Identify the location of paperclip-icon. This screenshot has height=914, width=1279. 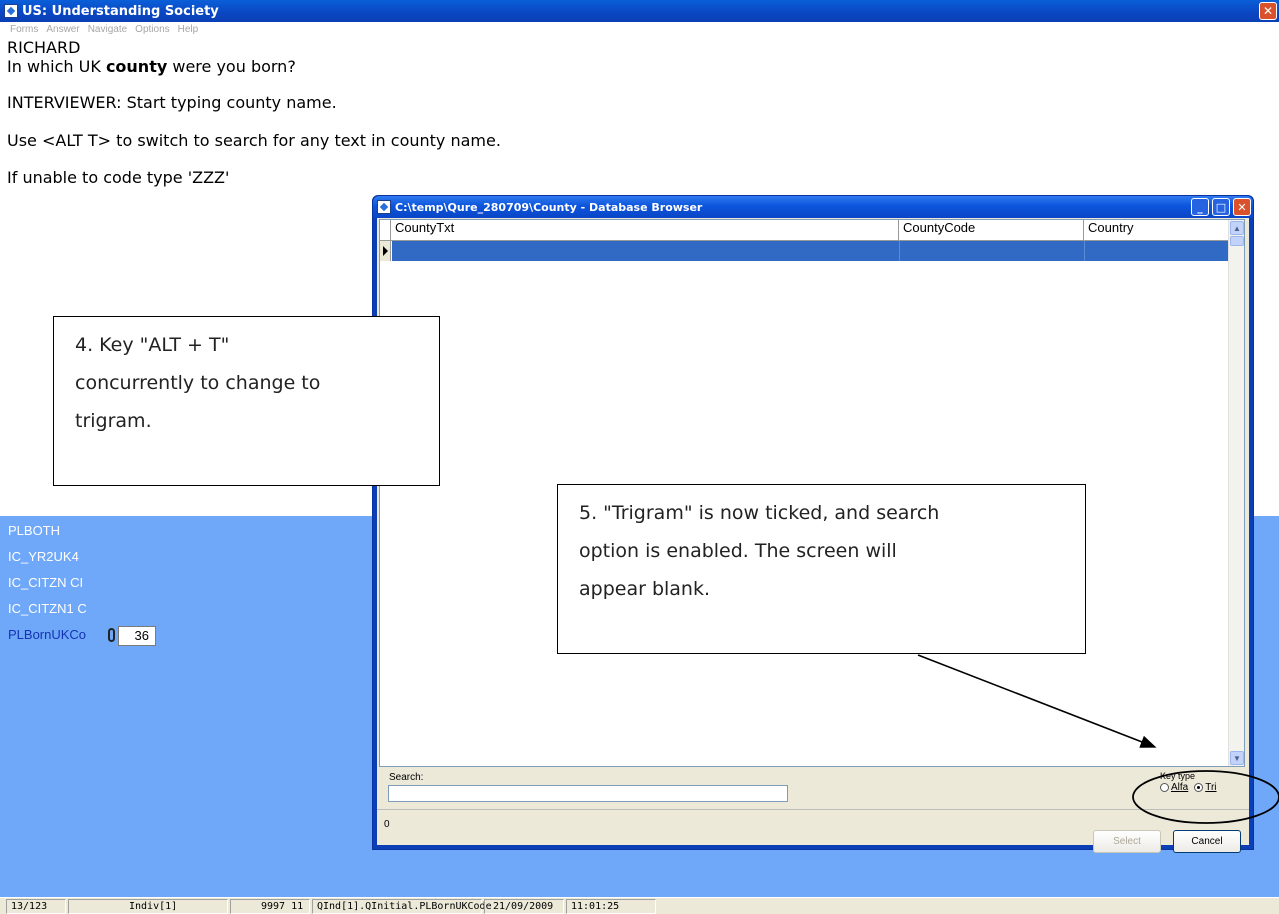
(111, 635).